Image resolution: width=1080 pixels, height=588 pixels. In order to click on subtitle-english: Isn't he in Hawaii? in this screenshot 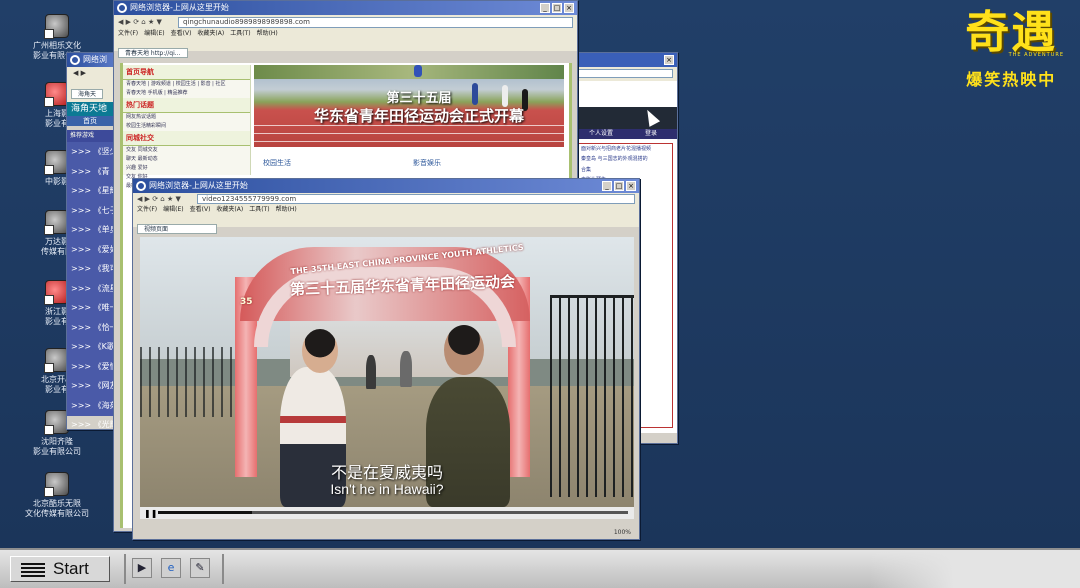, I will do `click(387, 489)`.